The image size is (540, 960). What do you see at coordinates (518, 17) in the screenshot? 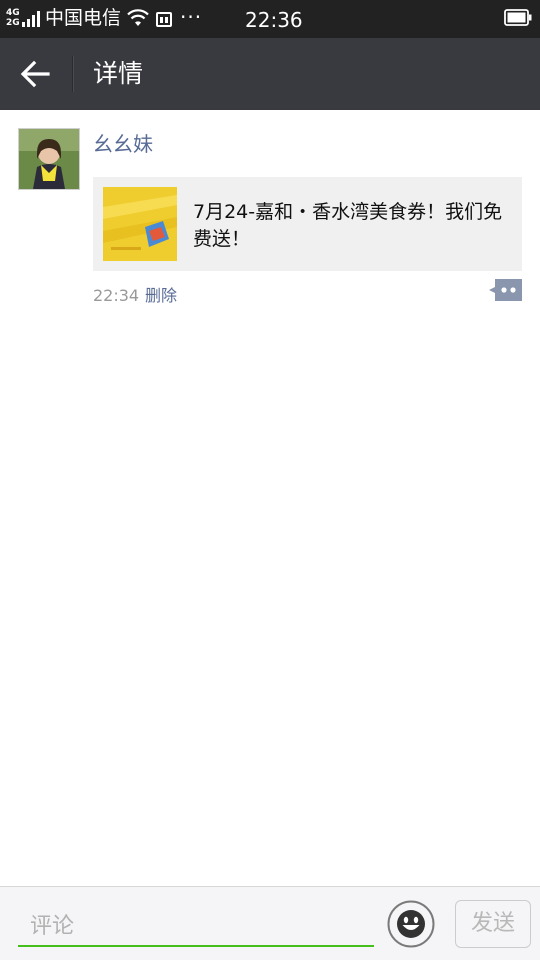
I see `battery-icon` at bounding box center [518, 17].